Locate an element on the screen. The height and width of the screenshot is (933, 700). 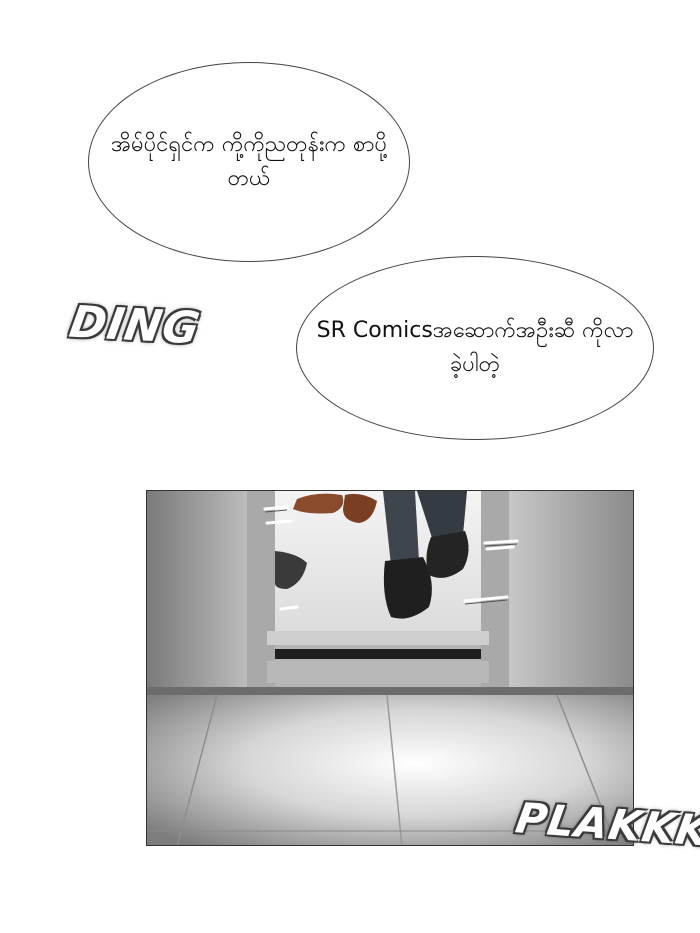
speech-bubble-1-text: အိမ်ပိုင်ရှင်က ကို့ကိုညတုန်းက စာပို့တယ် is located at coordinates (249, 161).